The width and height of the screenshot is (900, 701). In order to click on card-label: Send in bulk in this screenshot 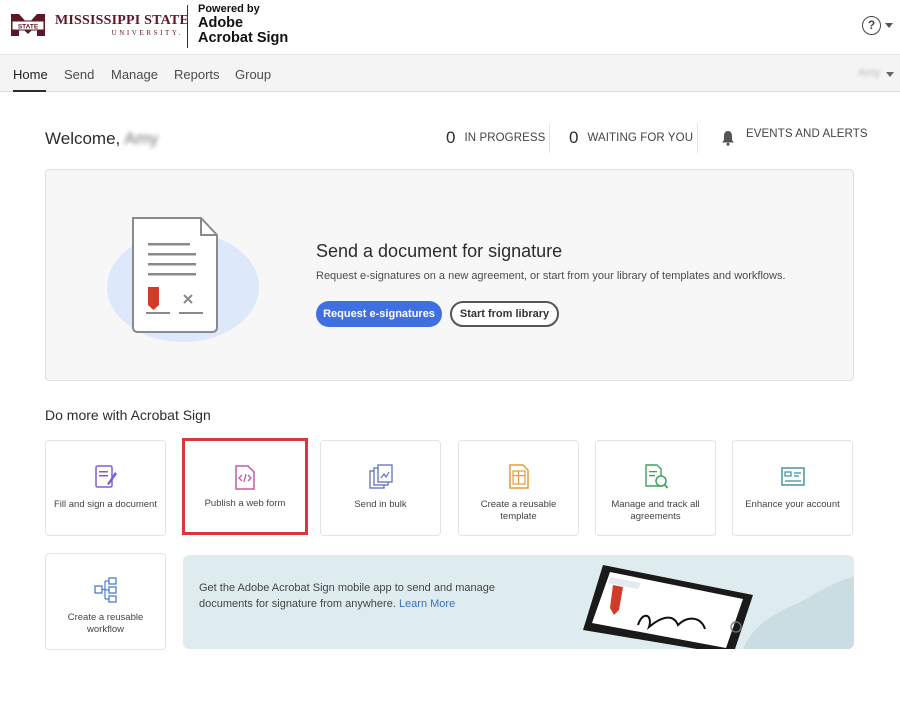, I will do `click(380, 504)`.